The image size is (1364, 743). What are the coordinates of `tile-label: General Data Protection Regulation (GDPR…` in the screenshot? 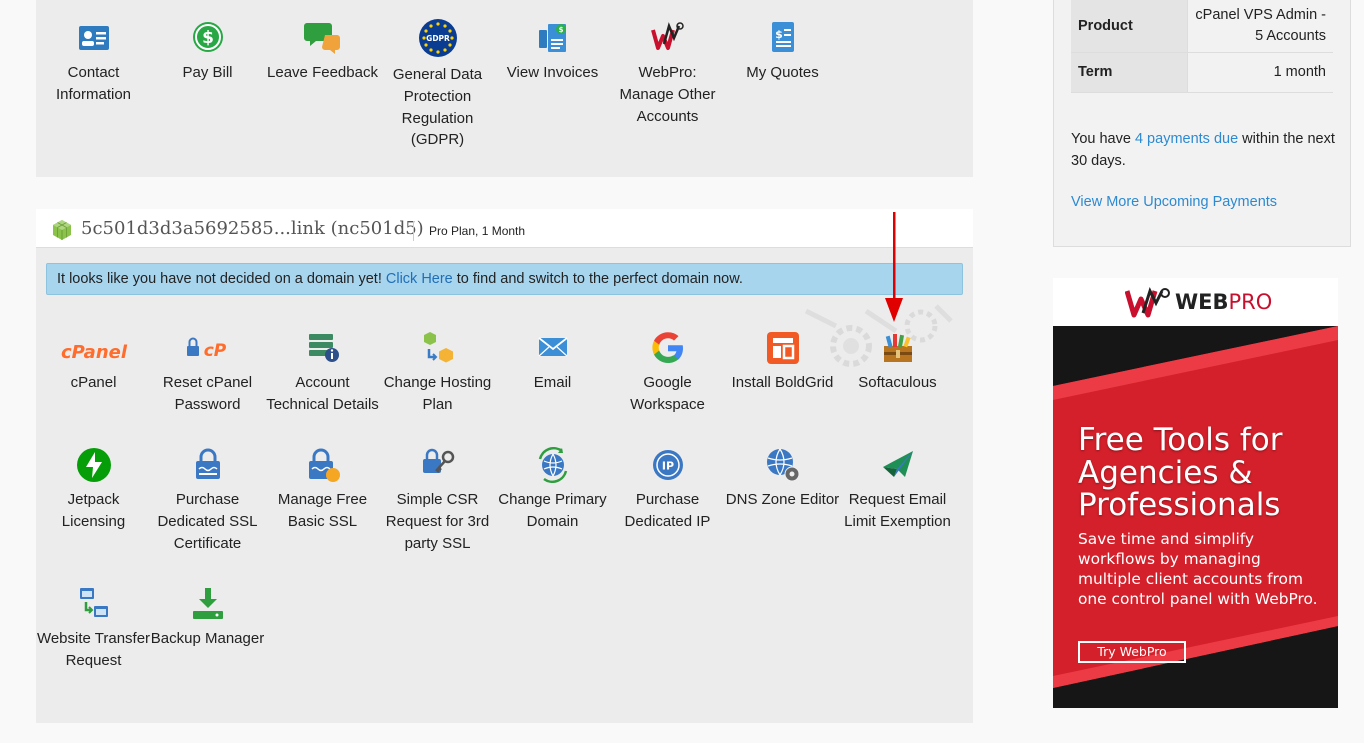 It's located at (437, 107).